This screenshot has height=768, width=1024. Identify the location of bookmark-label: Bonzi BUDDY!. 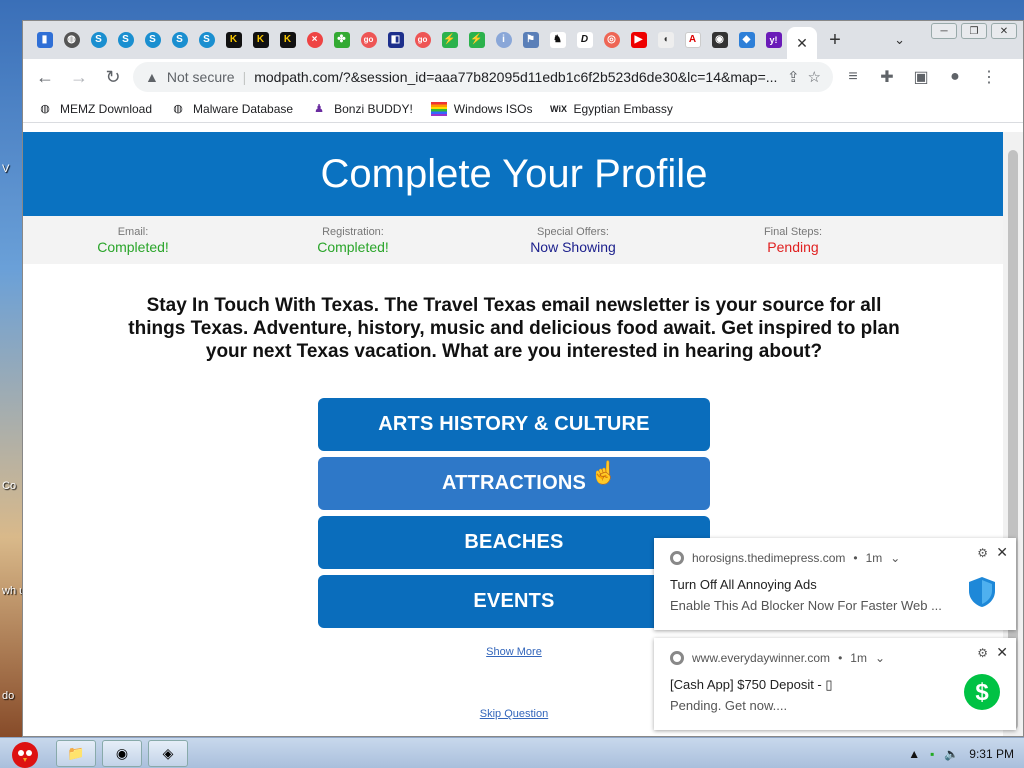
(373, 108).